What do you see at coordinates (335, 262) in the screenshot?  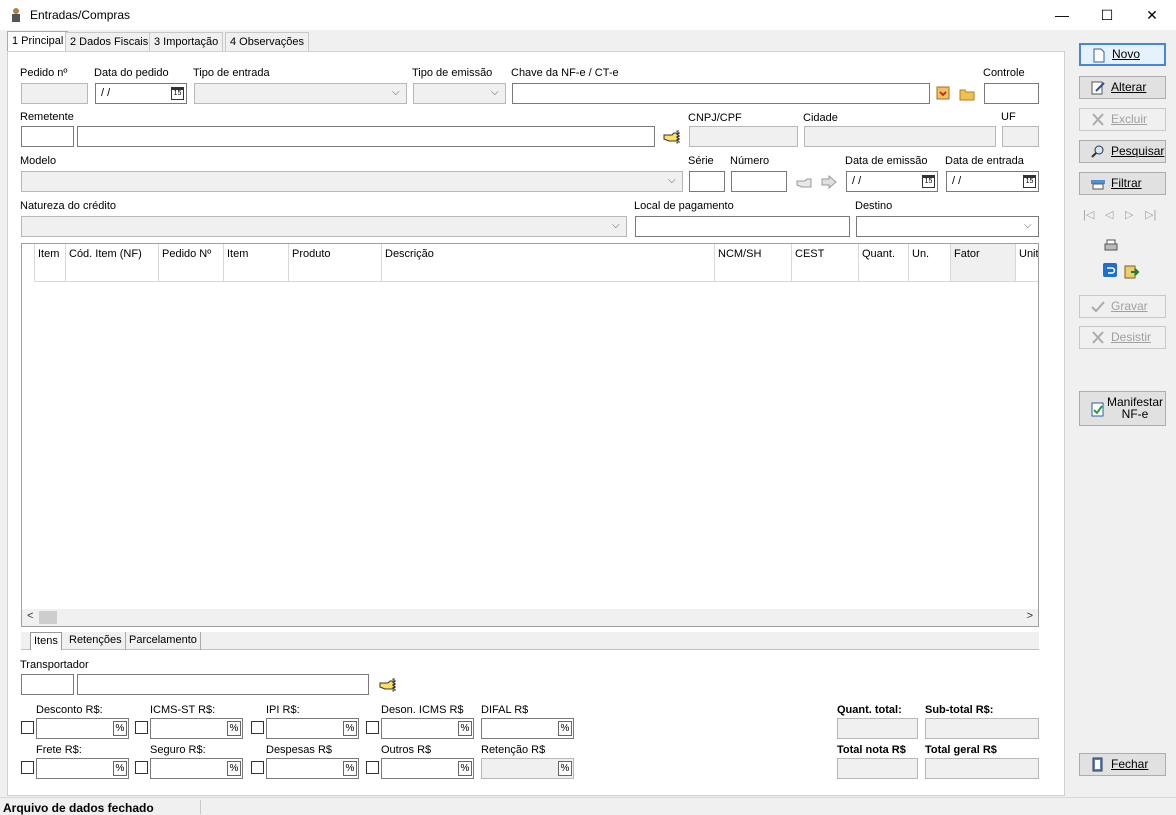 I see `grid-header-produto: Produto` at bounding box center [335, 262].